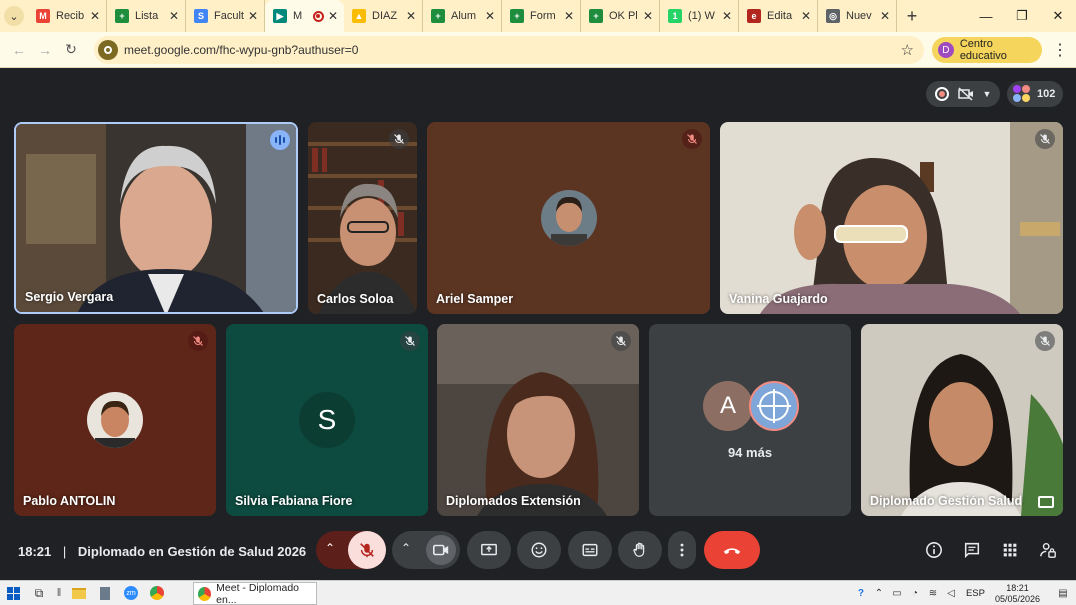  I want to click on notifications-icon: ▤, so click(1063, 593).